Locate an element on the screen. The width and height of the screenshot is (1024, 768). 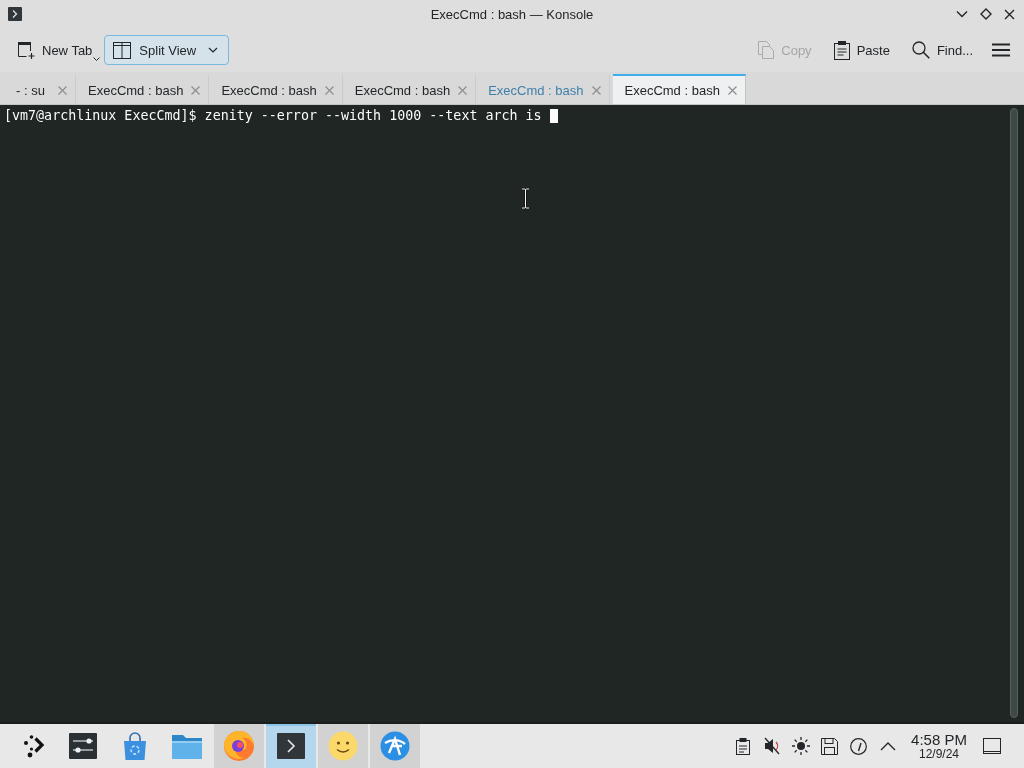
ibeam-cursor-icon is located at coordinates (525, 198).